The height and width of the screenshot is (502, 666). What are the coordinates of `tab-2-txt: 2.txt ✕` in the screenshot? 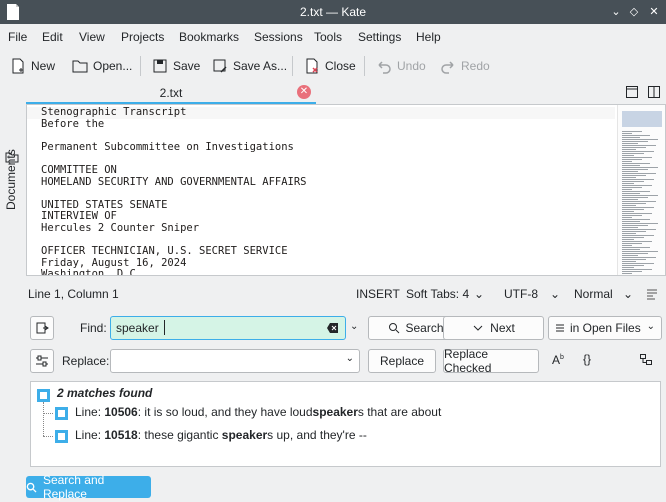 It's located at (171, 93).